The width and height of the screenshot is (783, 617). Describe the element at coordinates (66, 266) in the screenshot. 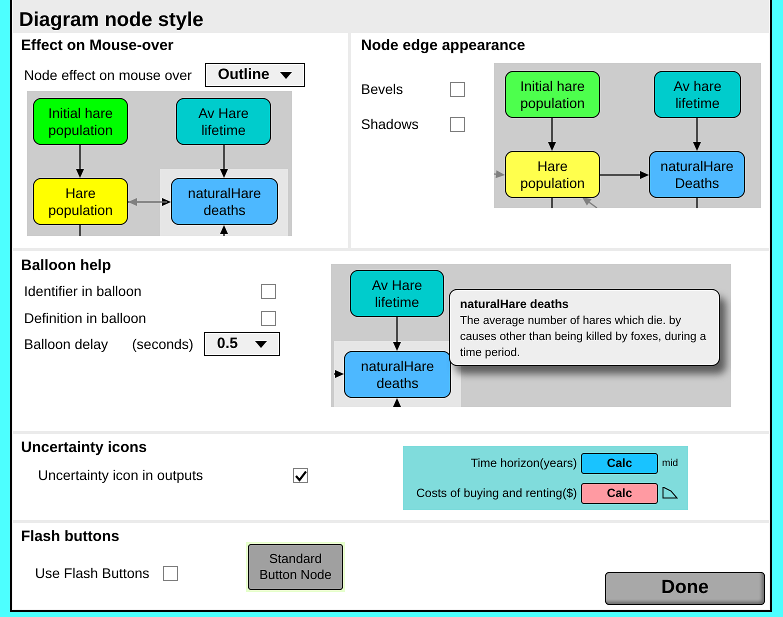

I see `section-title: Balloon help` at that location.